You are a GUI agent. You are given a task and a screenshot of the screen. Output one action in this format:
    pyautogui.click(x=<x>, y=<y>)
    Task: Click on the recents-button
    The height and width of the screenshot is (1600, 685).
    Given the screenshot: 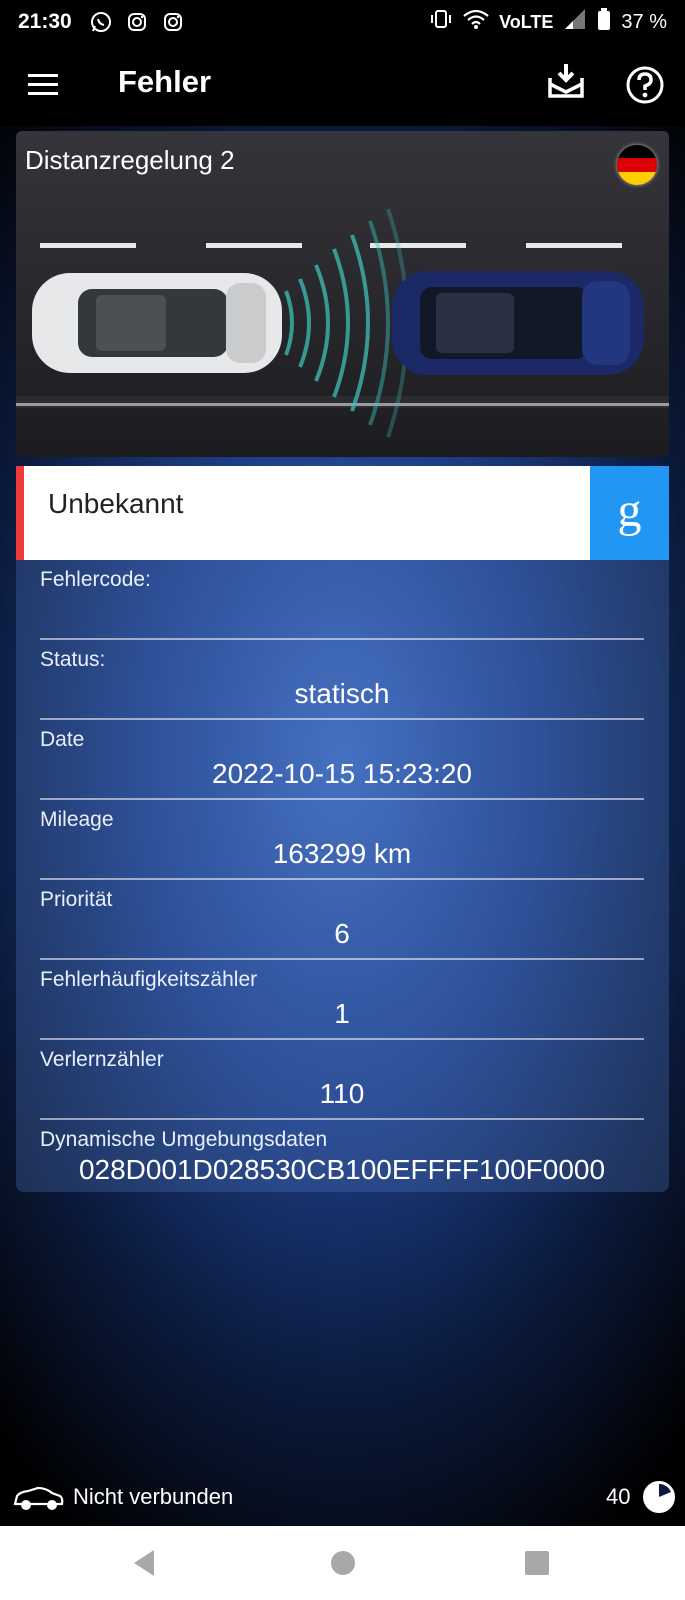 What is the action you would take?
    pyautogui.click(x=537, y=1563)
    